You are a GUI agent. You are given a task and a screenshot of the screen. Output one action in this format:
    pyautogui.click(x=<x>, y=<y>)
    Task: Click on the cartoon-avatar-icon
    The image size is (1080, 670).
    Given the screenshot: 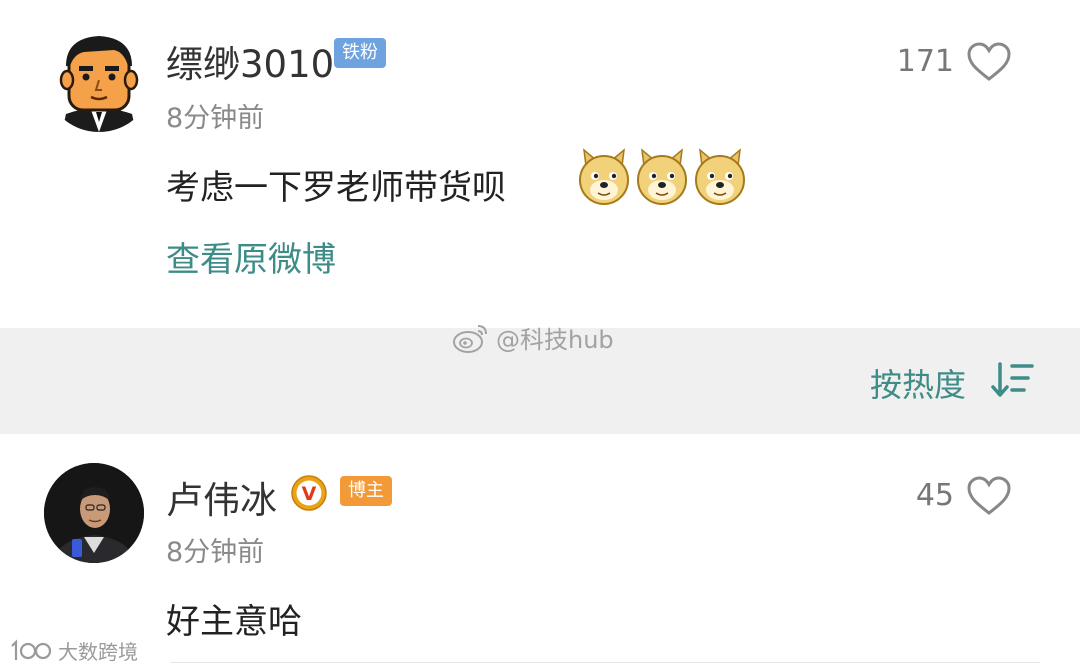 What is the action you would take?
    pyautogui.click(x=99, y=77)
    